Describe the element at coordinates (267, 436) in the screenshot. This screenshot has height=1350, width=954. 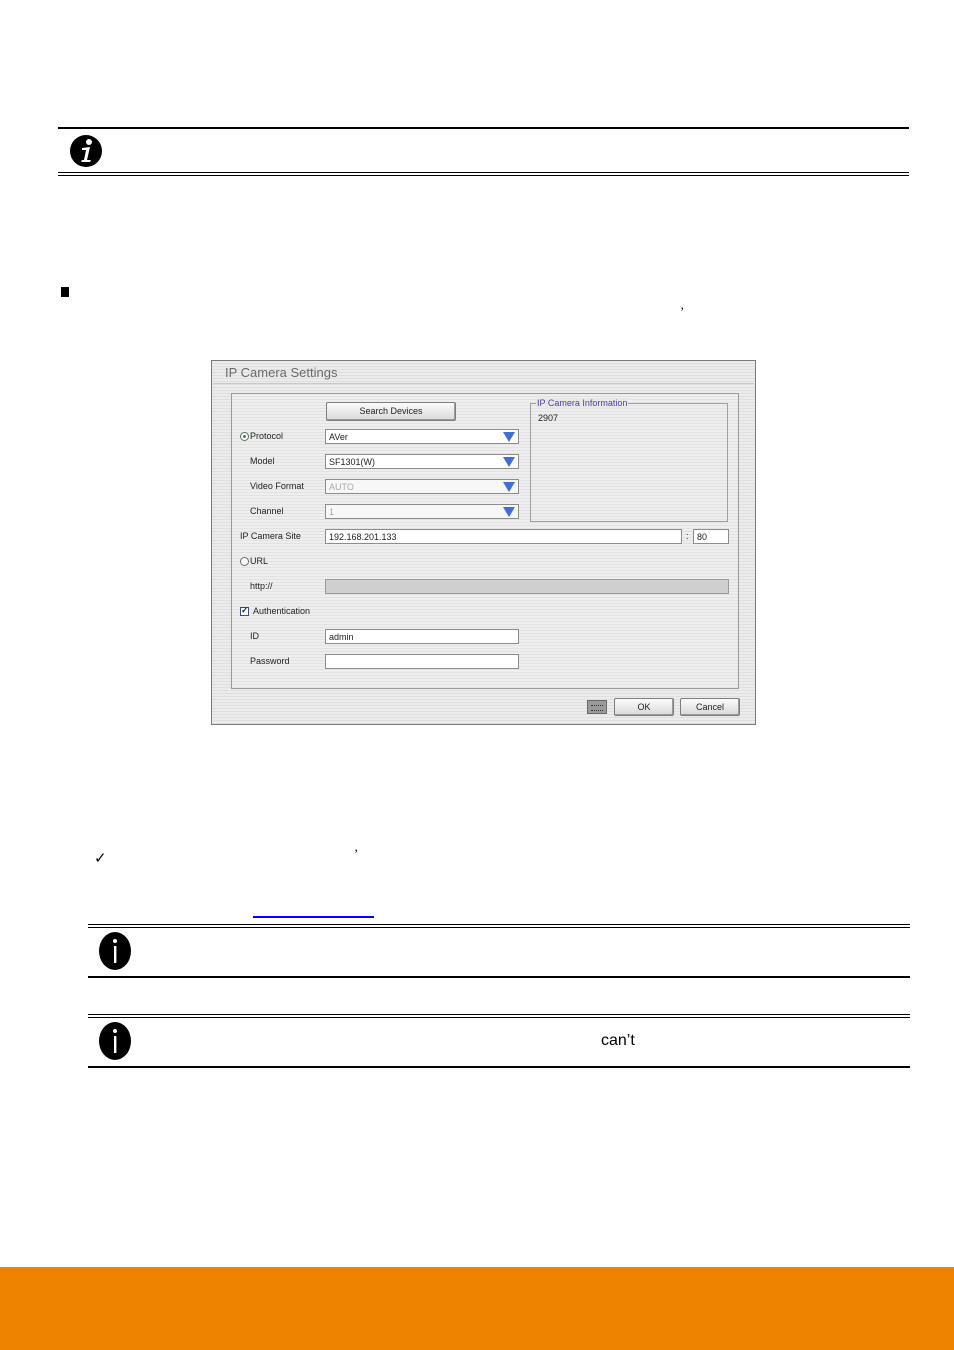
I see `protocol-label: Protocol` at that location.